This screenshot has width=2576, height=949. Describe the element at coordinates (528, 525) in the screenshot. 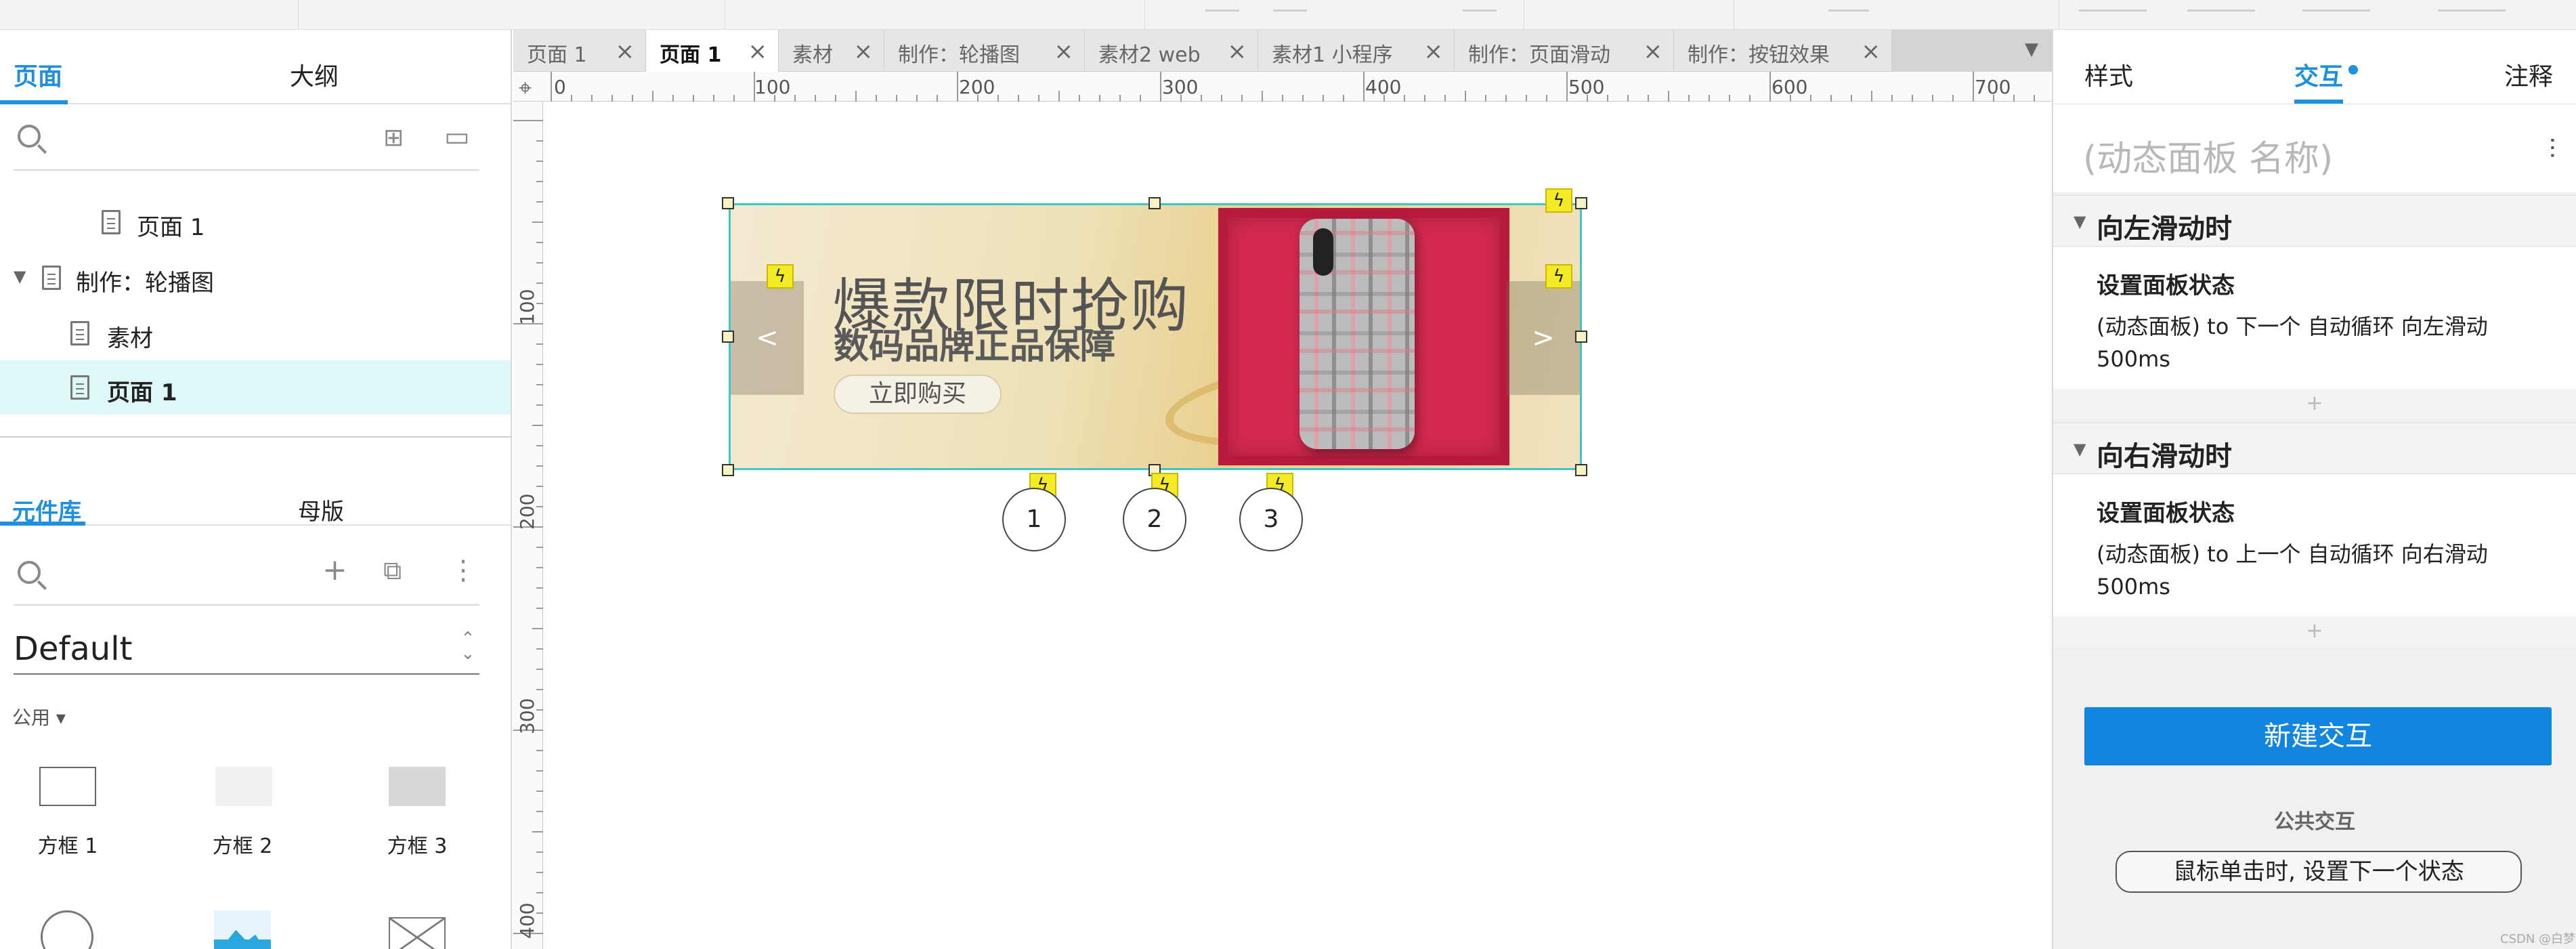

I see `vertical-ruler: 100 200 300 400` at that location.